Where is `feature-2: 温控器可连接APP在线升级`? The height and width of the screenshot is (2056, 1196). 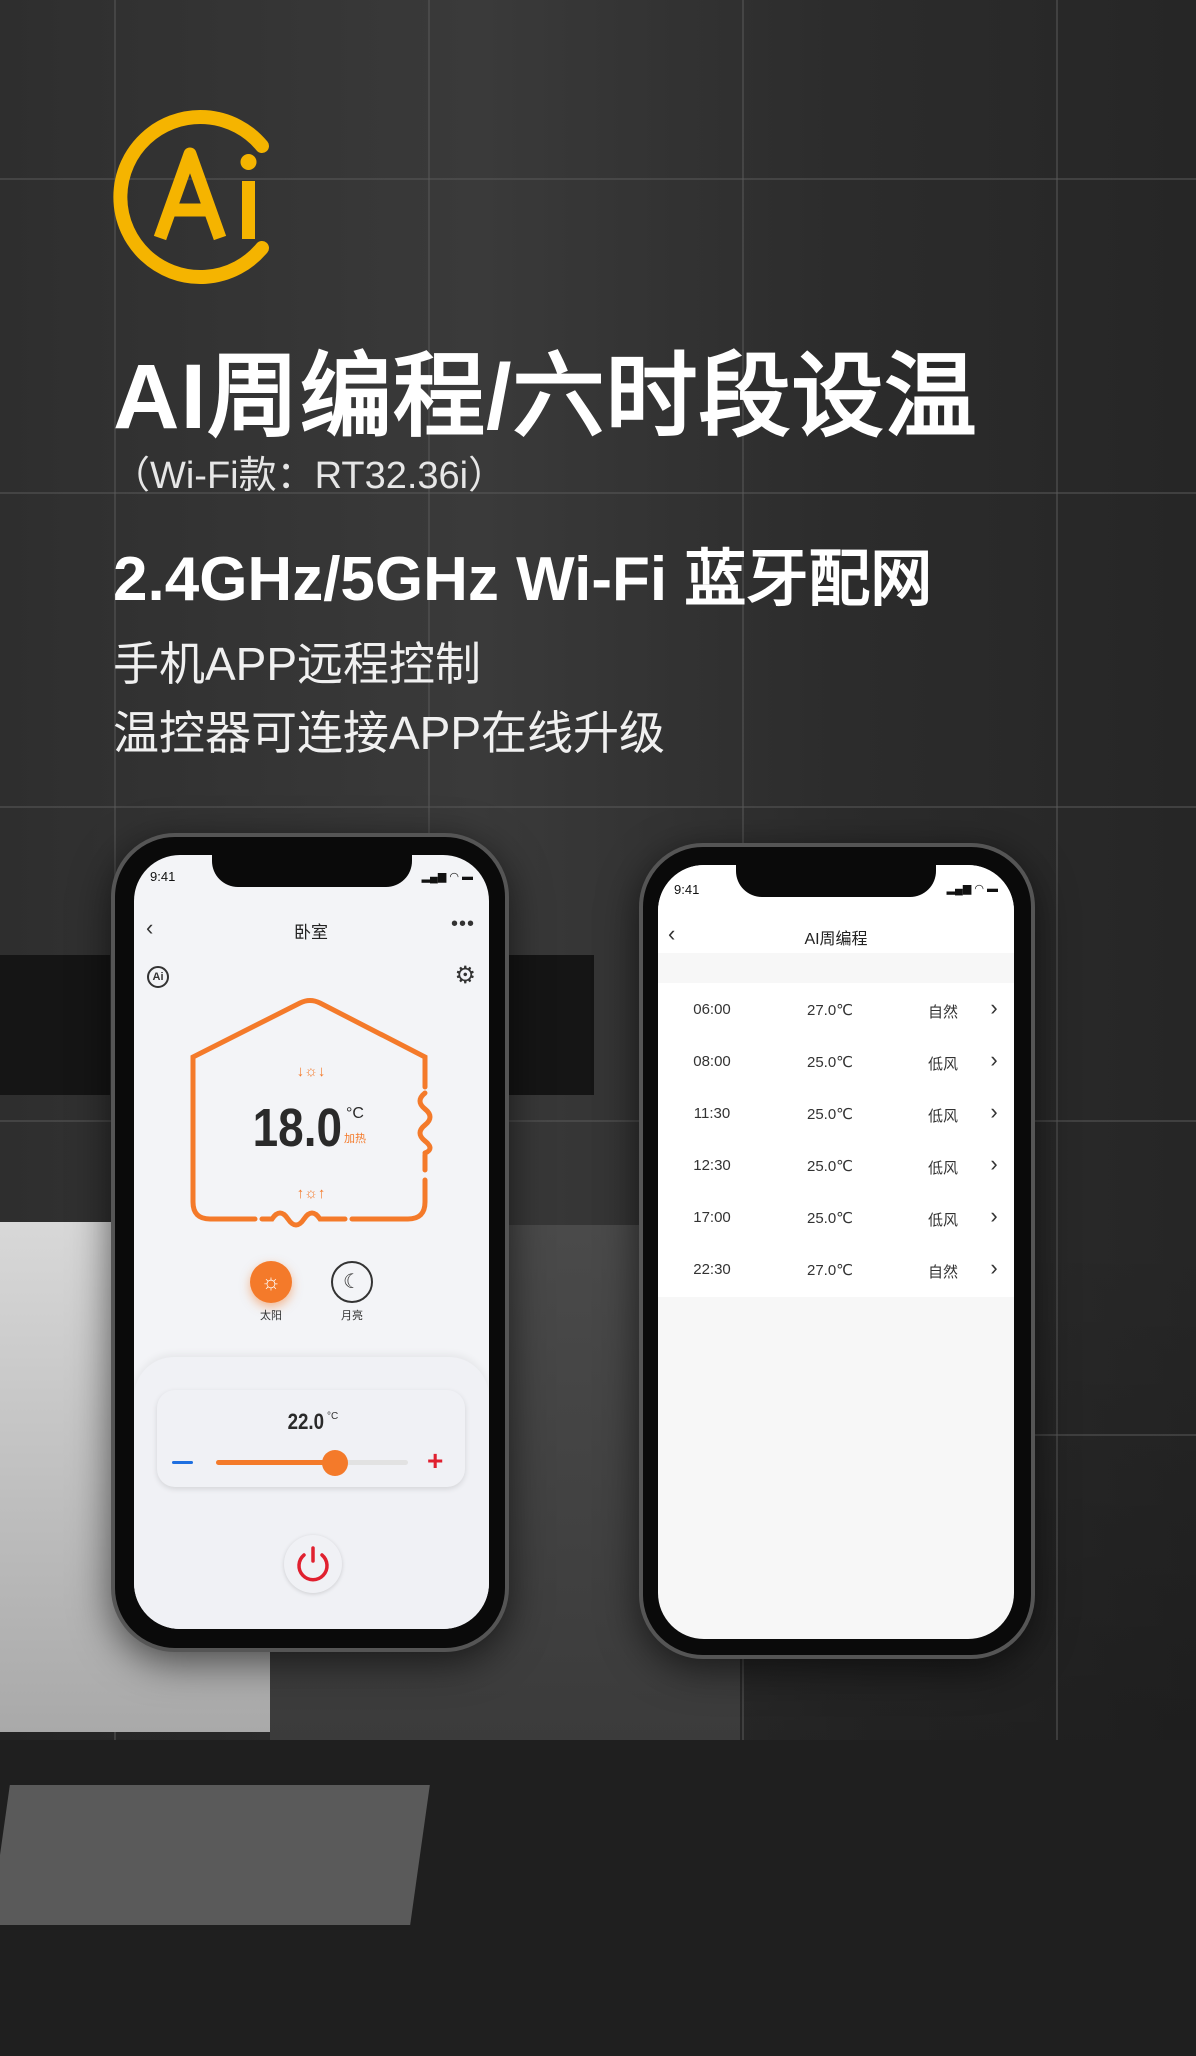
feature-2: 温控器可连接APP在线升级 is located at coordinates (389, 733).